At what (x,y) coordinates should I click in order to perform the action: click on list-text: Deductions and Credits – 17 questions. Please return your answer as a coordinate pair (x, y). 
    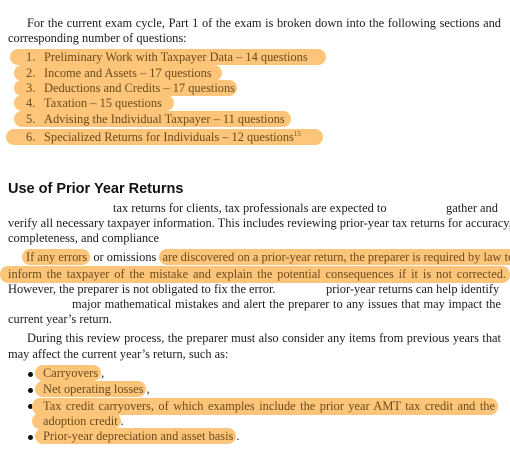
    Looking at the image, I should click on (140, 88).